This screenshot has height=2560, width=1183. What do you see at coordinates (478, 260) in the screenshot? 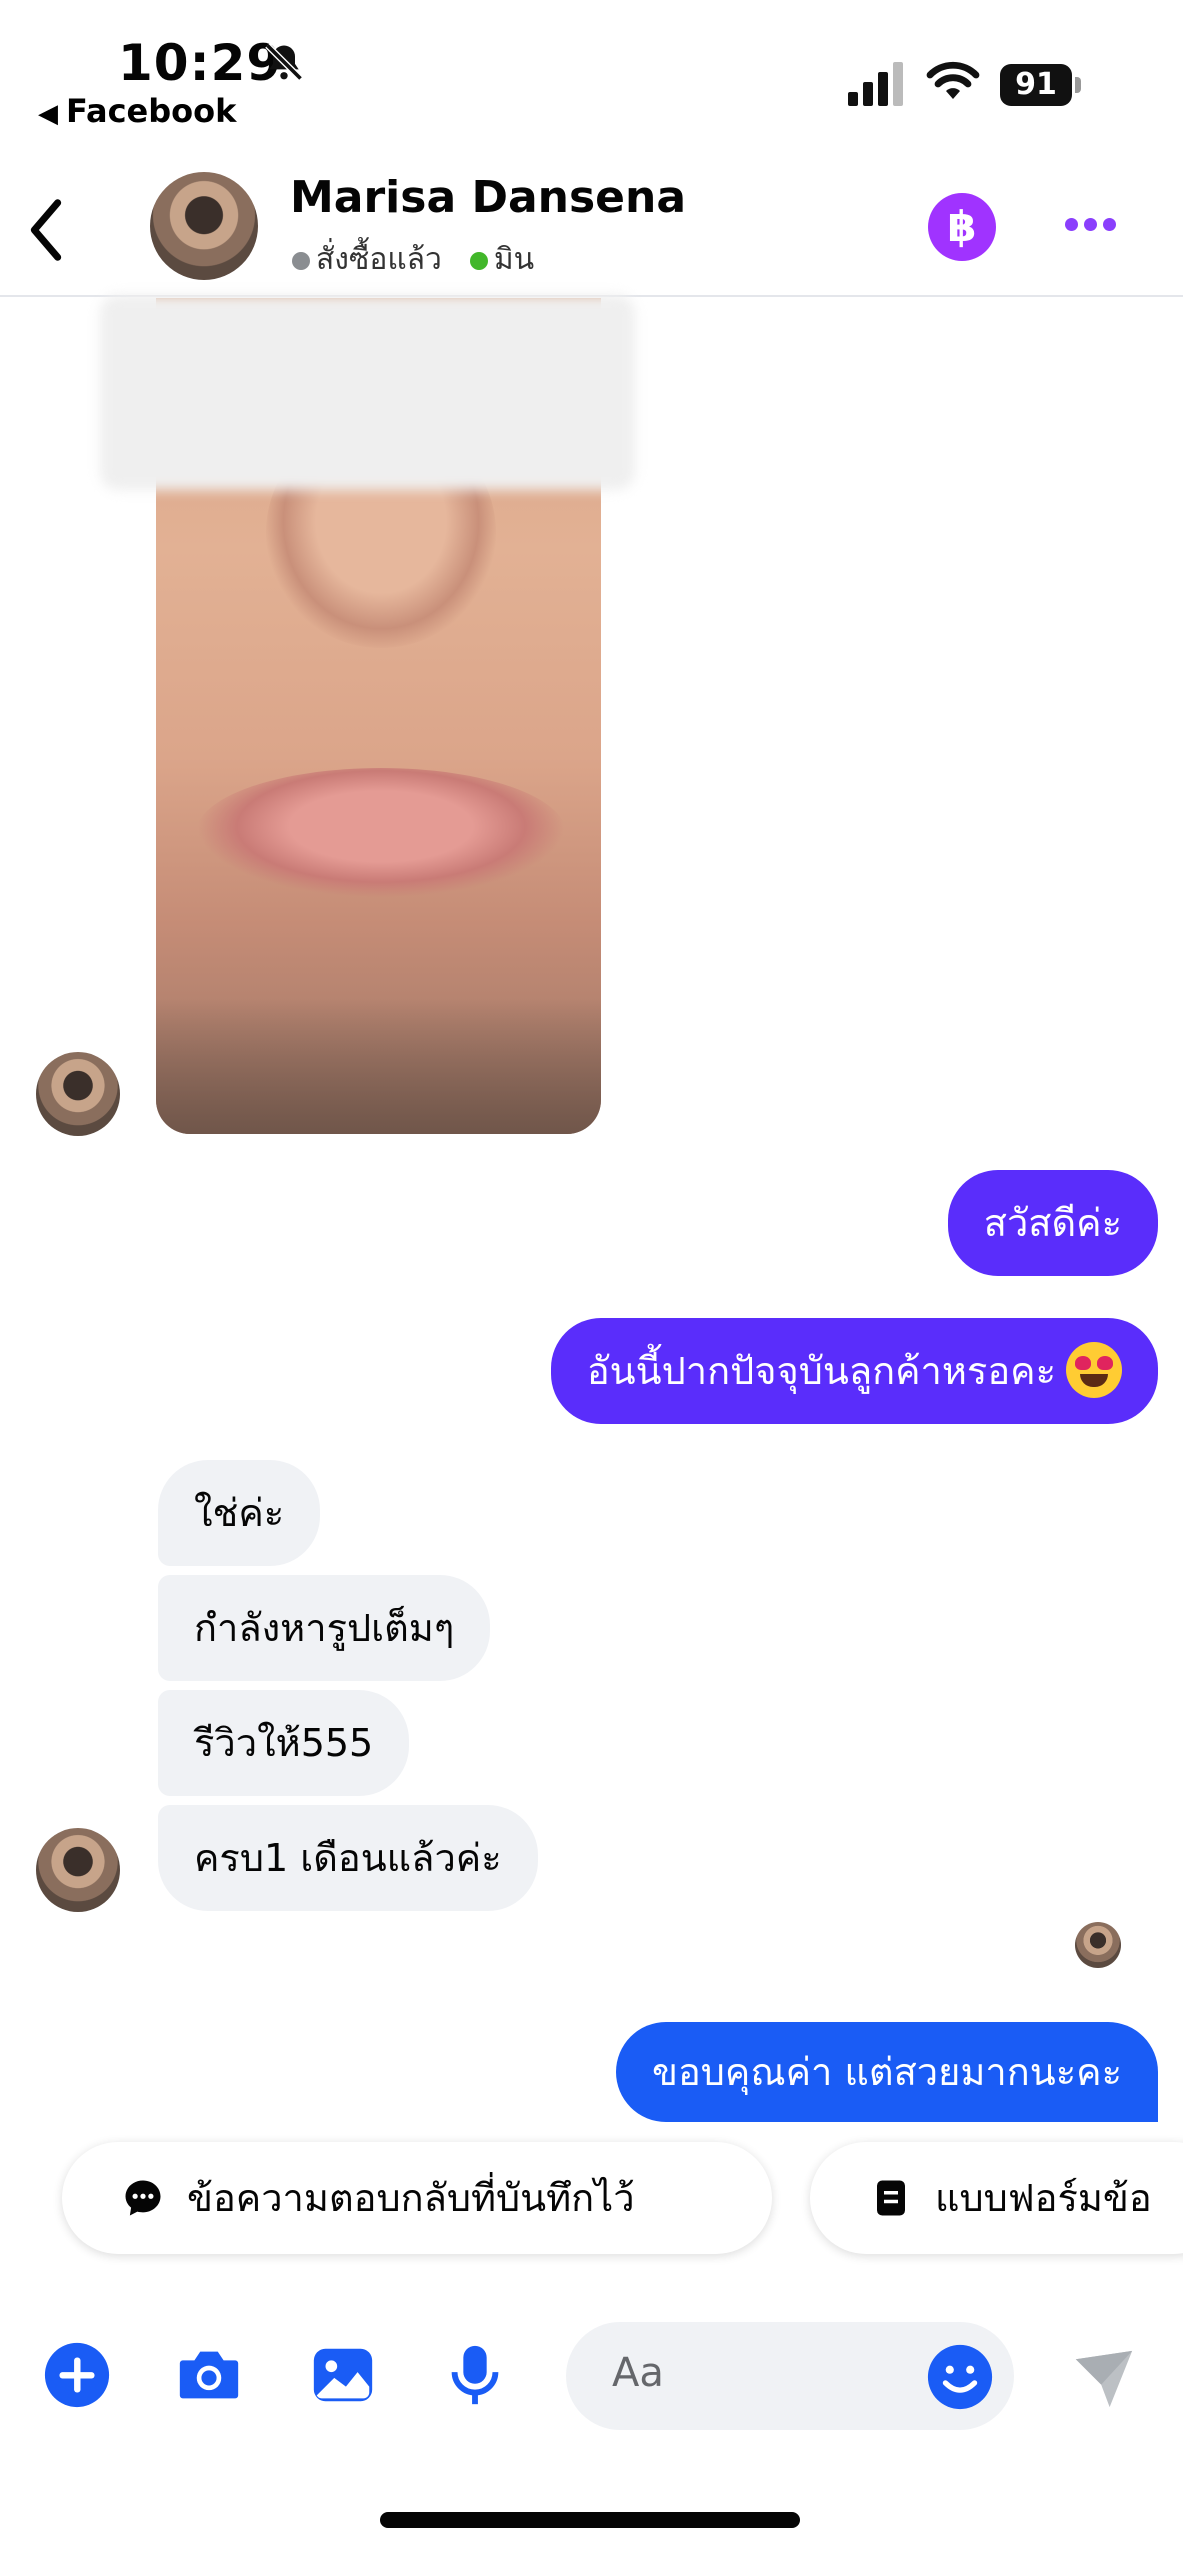
I see `tag-dot-green` at bounding box center [478, 260].